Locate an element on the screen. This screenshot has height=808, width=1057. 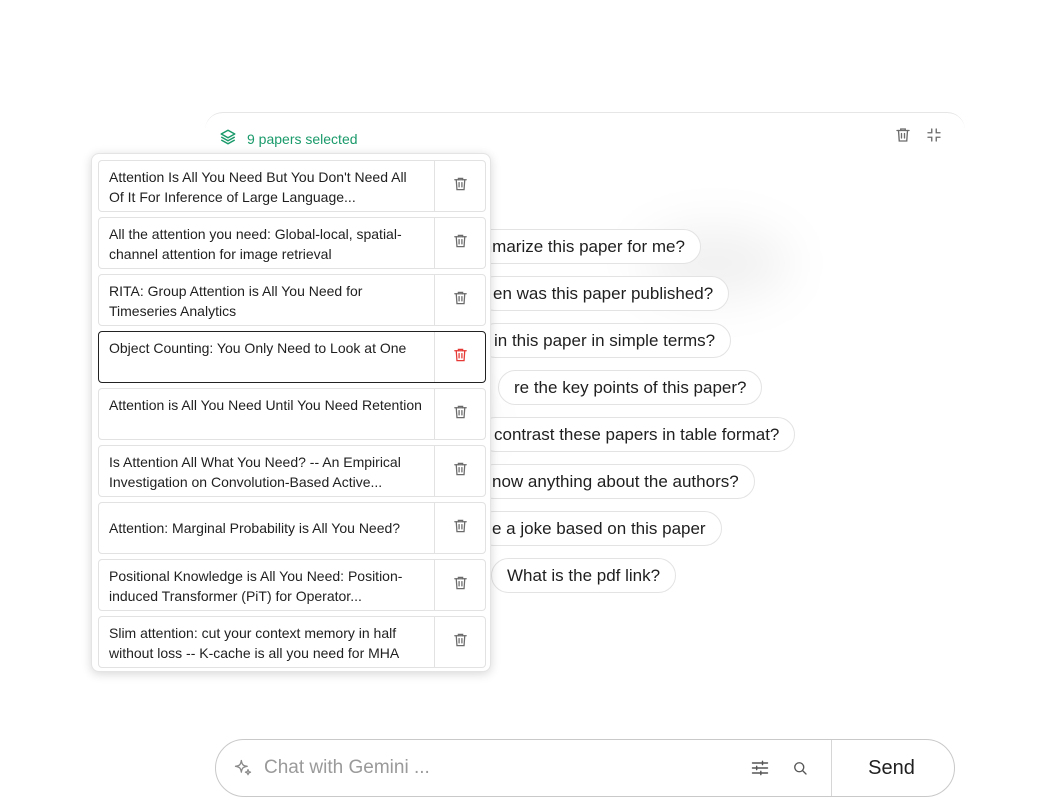
suggestion-chip: contrast these papers in table format? is located at coordinates (637, 434).